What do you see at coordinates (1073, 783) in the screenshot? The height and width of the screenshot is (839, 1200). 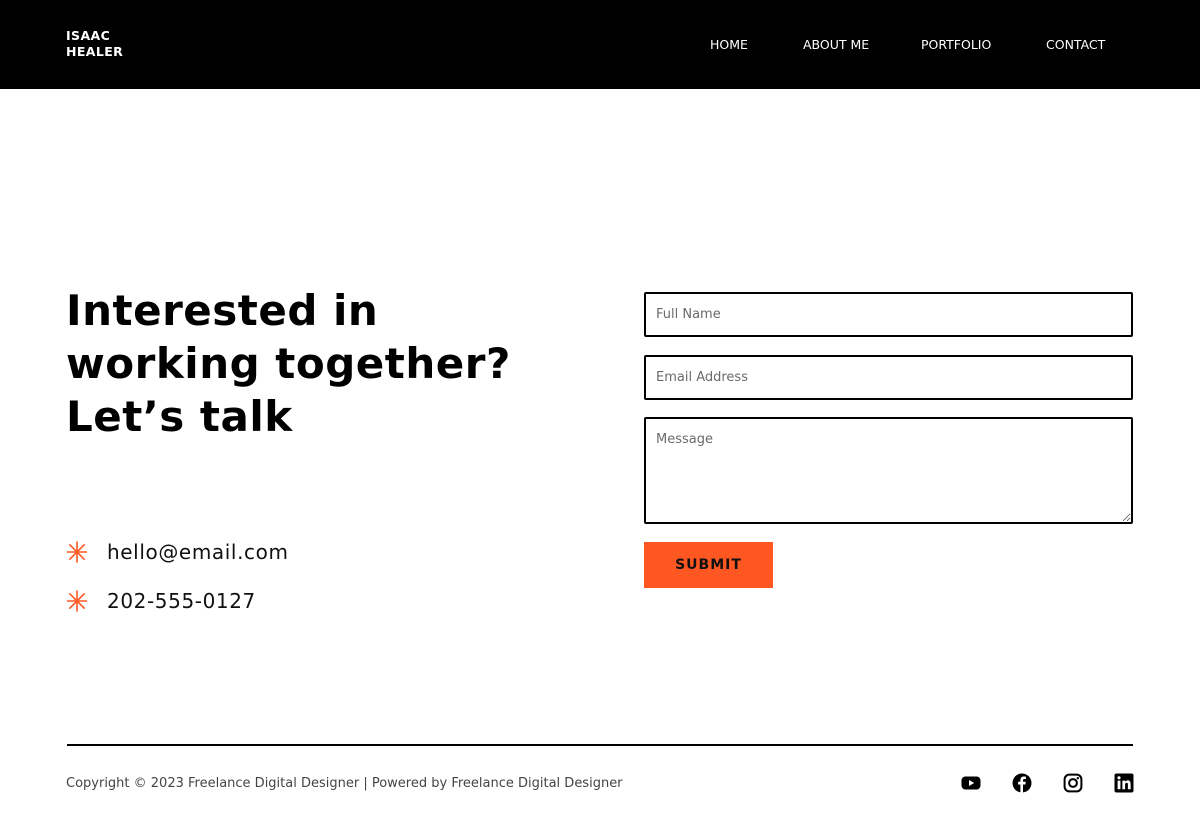 I see `instagram-icon` at bounding box center [1073, 783].